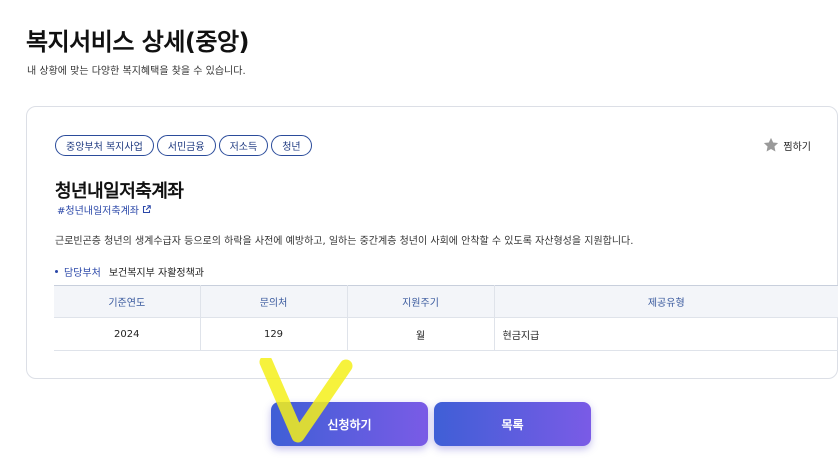  I want to click on tag-low-income: 저소득, so click(243, 145).